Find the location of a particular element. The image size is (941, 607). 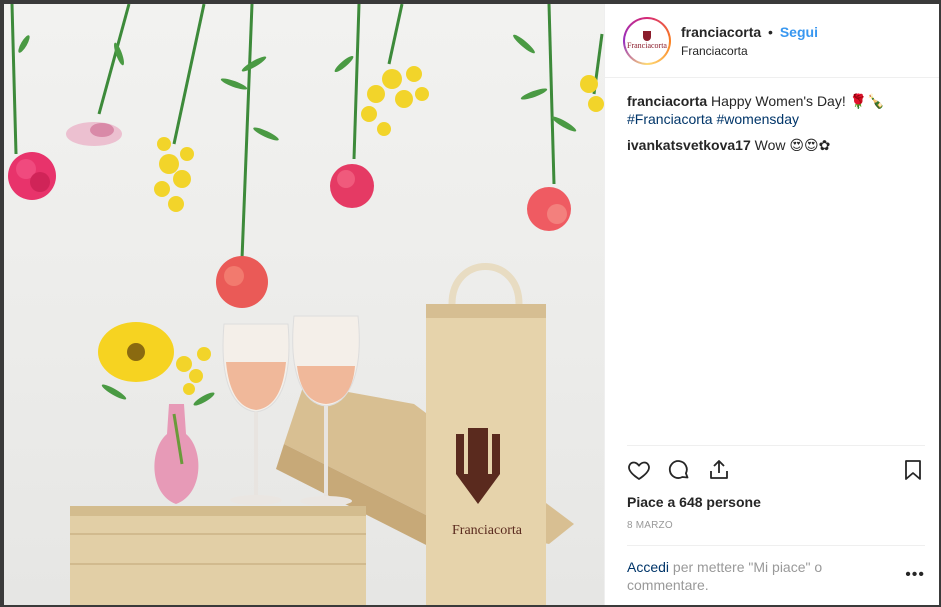

comment-button is located at coordinates (687, 470).